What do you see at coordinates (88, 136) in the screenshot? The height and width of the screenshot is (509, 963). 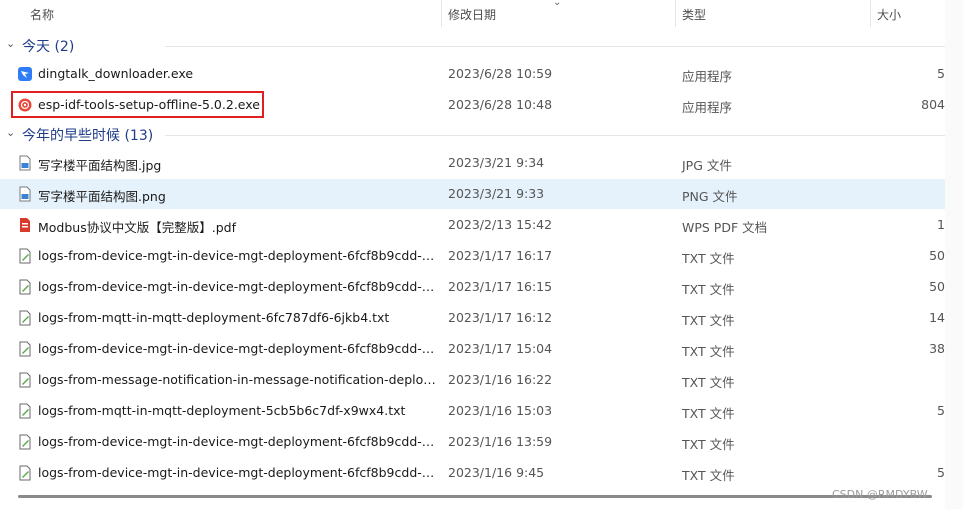 I see `group-title: 今年的早些时候 (13)` at bounding box center [88, 136].